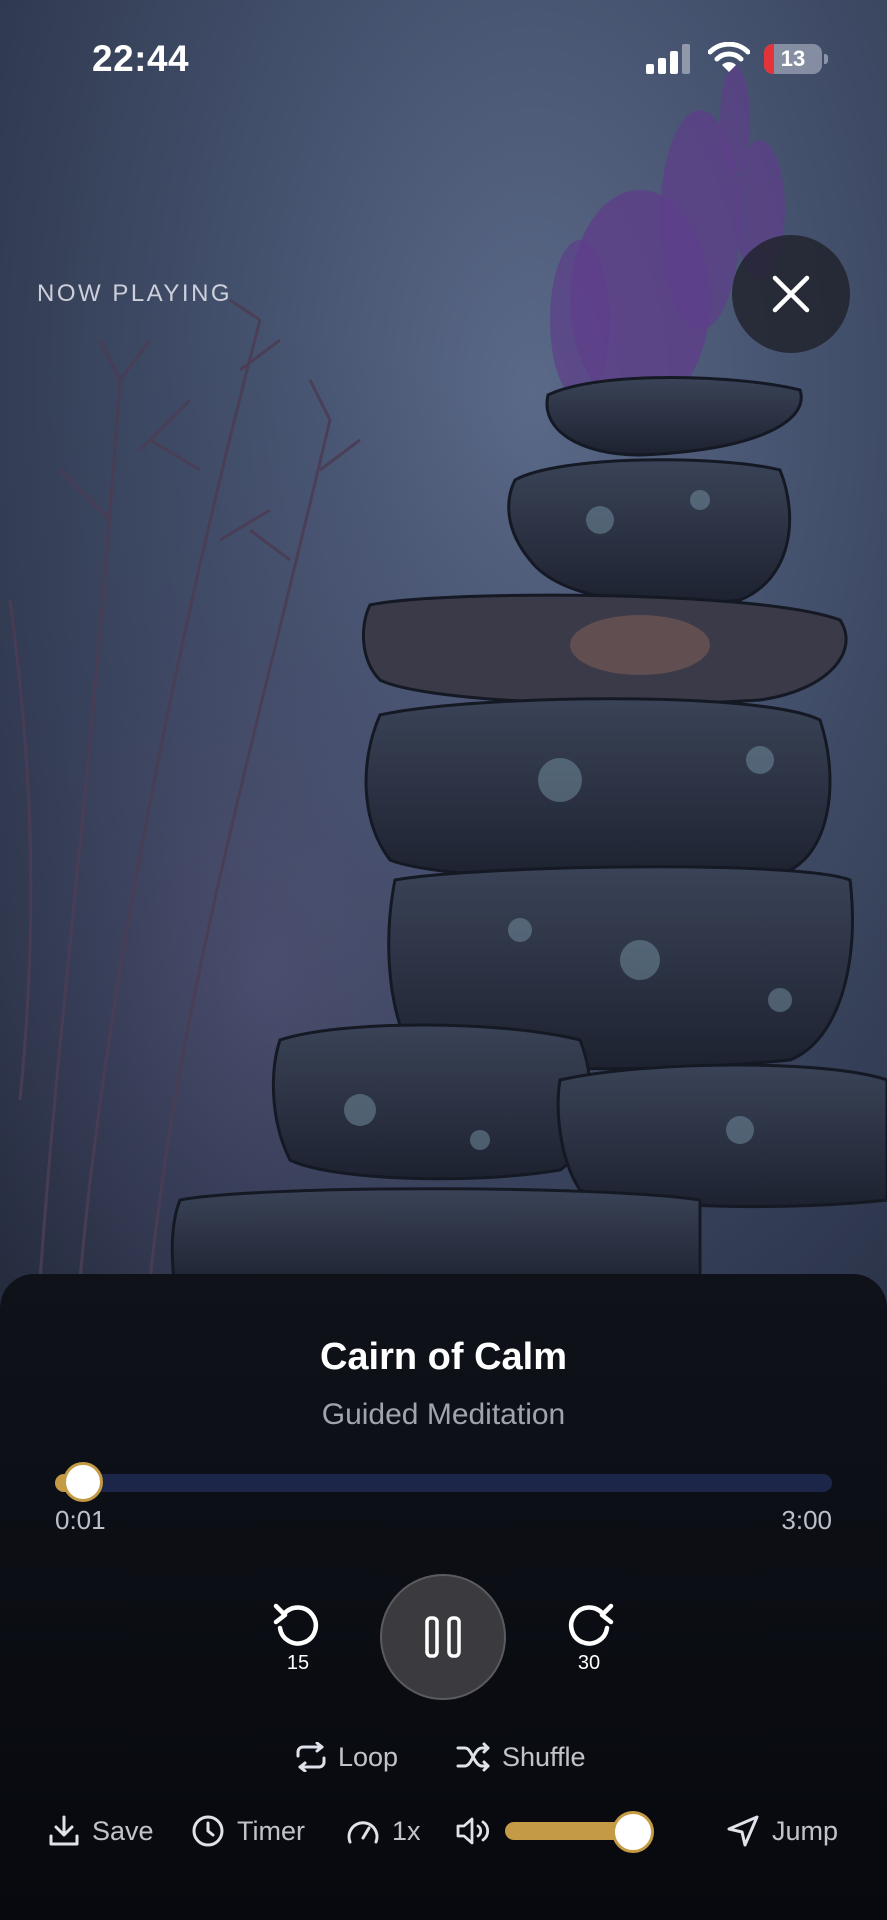 The image size is (887, 1920). What do you see at coordinates (443, 55) in the screenshot?
I see `status-bar: 22:44 13` at bounding box center [443, 55].